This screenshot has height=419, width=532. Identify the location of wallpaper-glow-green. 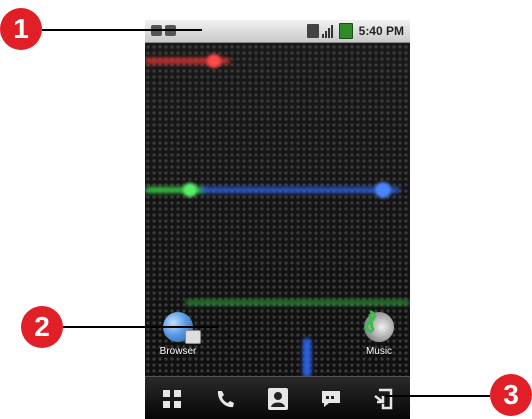
(190, 190).